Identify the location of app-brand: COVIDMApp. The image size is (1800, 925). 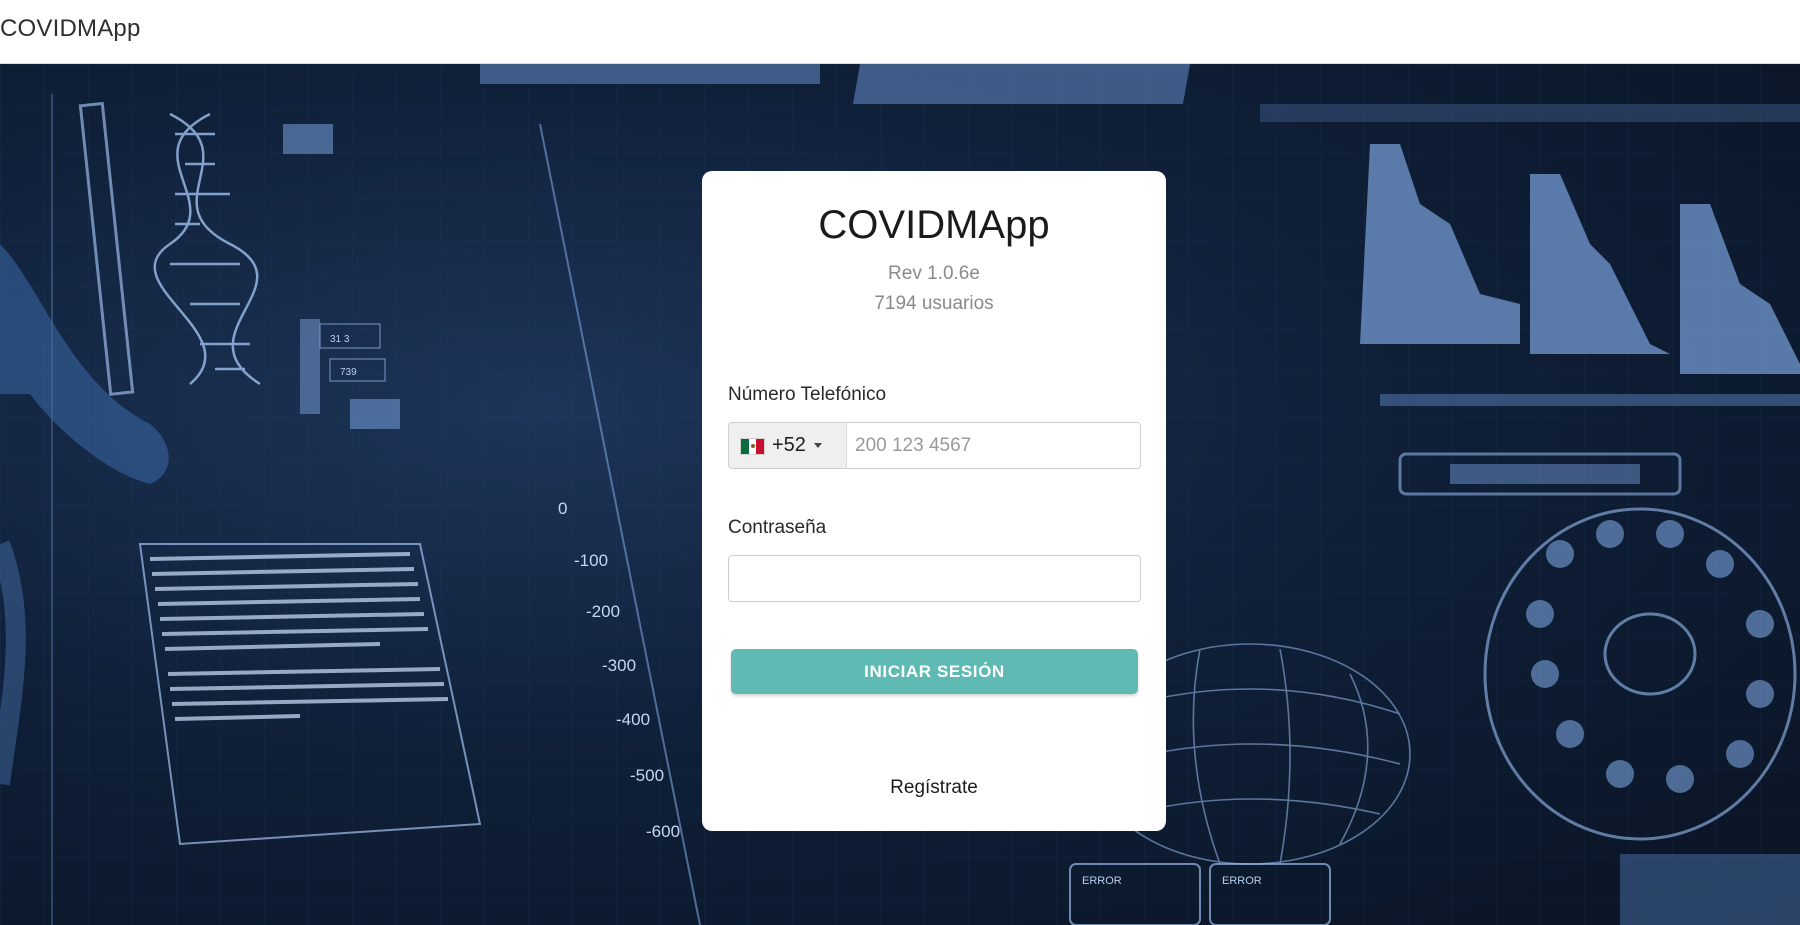
(70, 29).